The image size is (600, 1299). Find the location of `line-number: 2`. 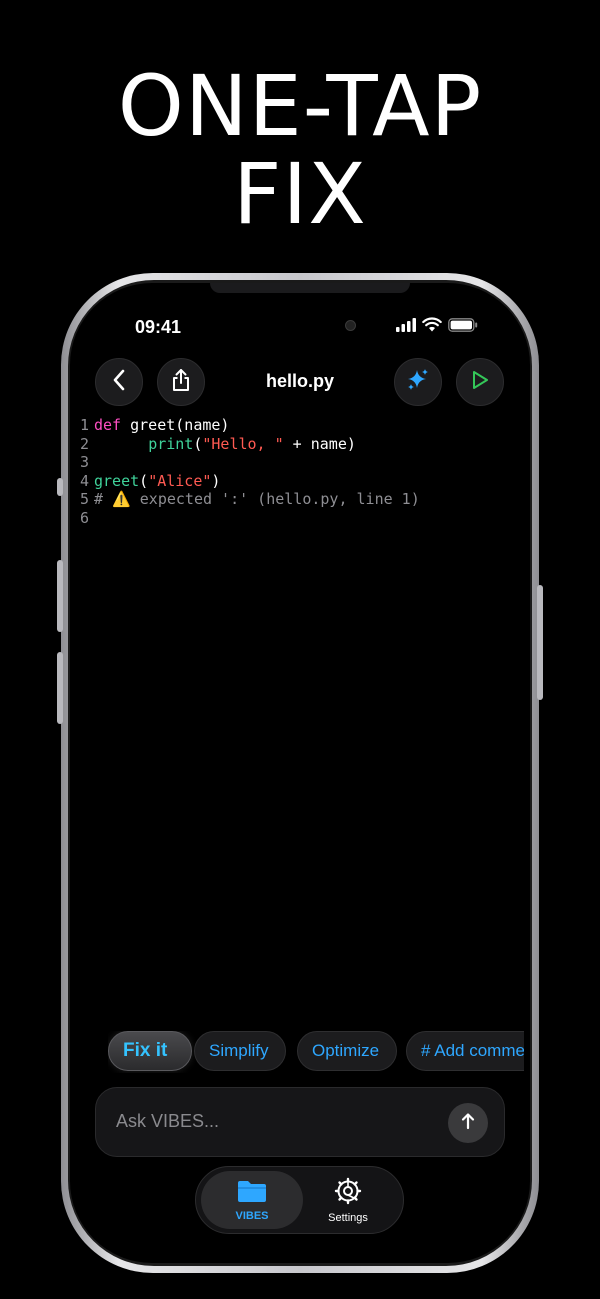

line-number: 2 is located at coordinates (85, 443).